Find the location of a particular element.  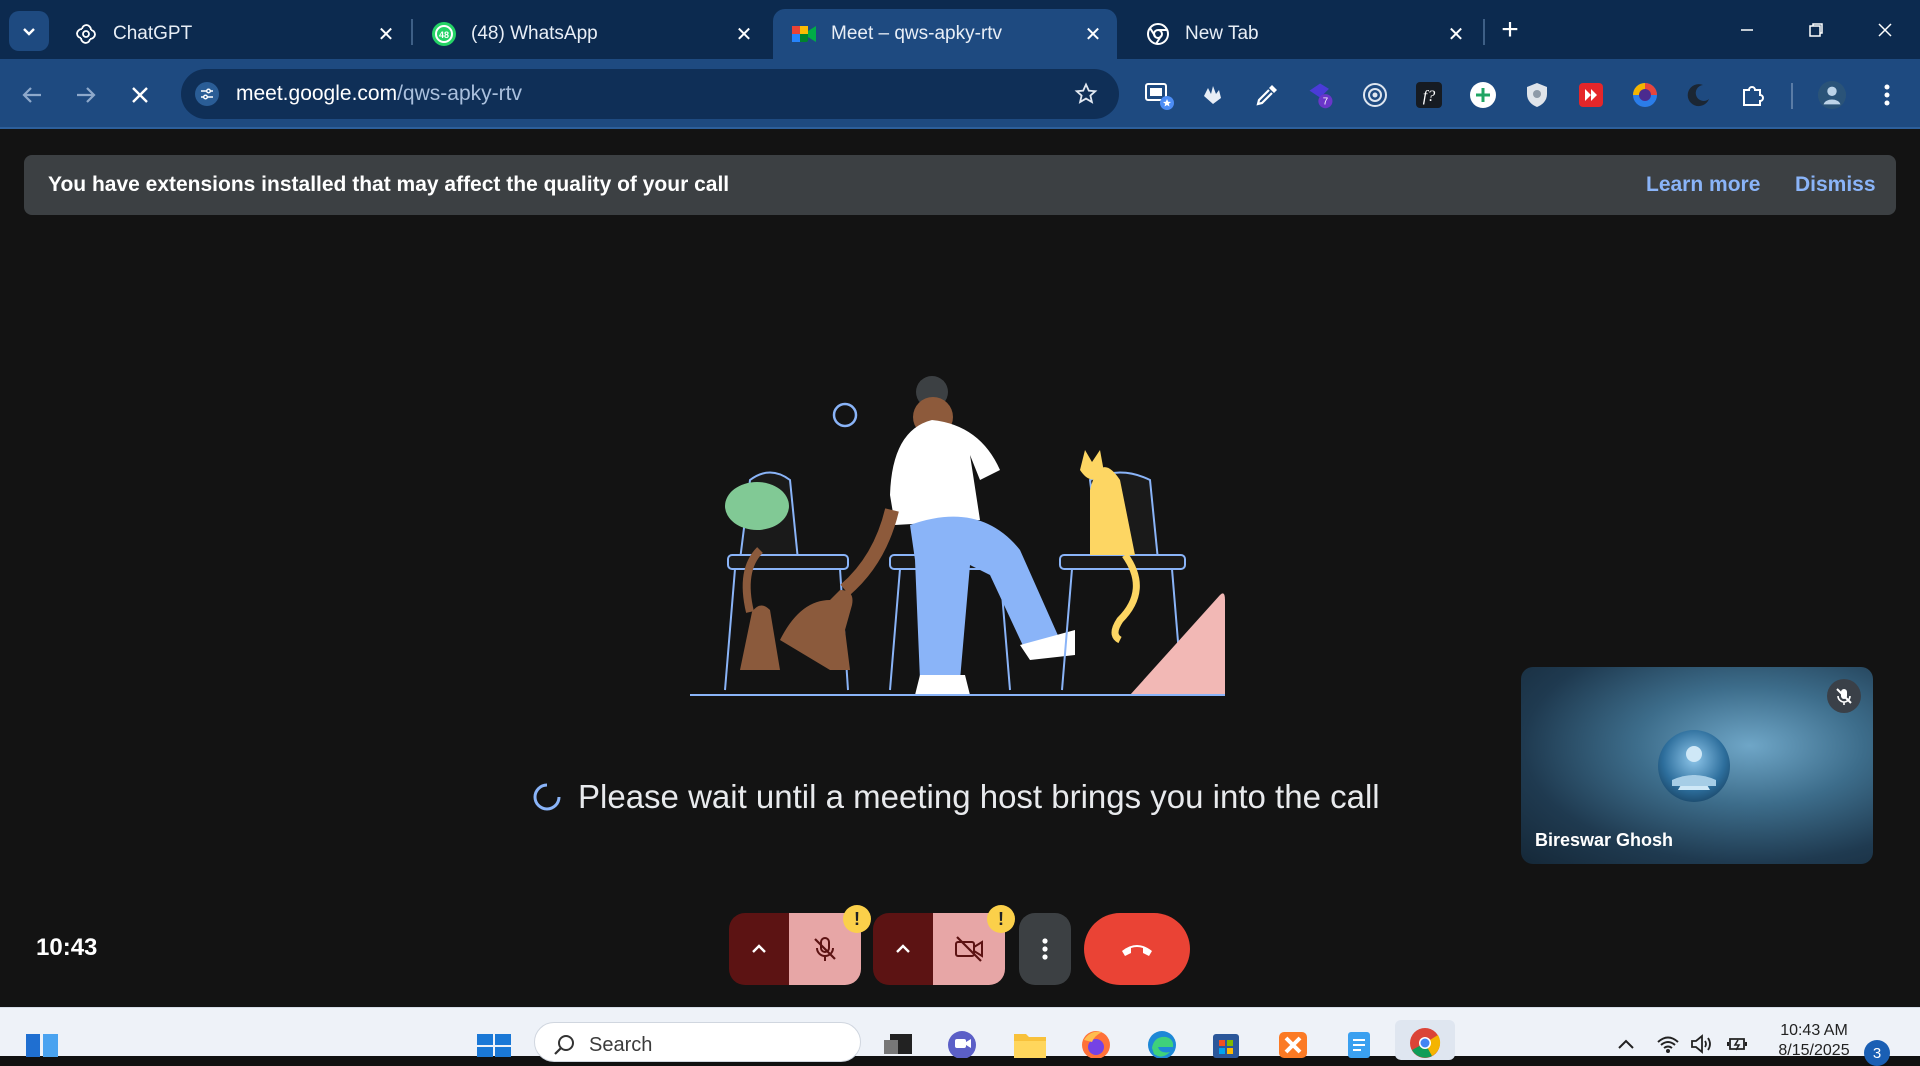

audio-options-button is located at coordinates (759, 949).